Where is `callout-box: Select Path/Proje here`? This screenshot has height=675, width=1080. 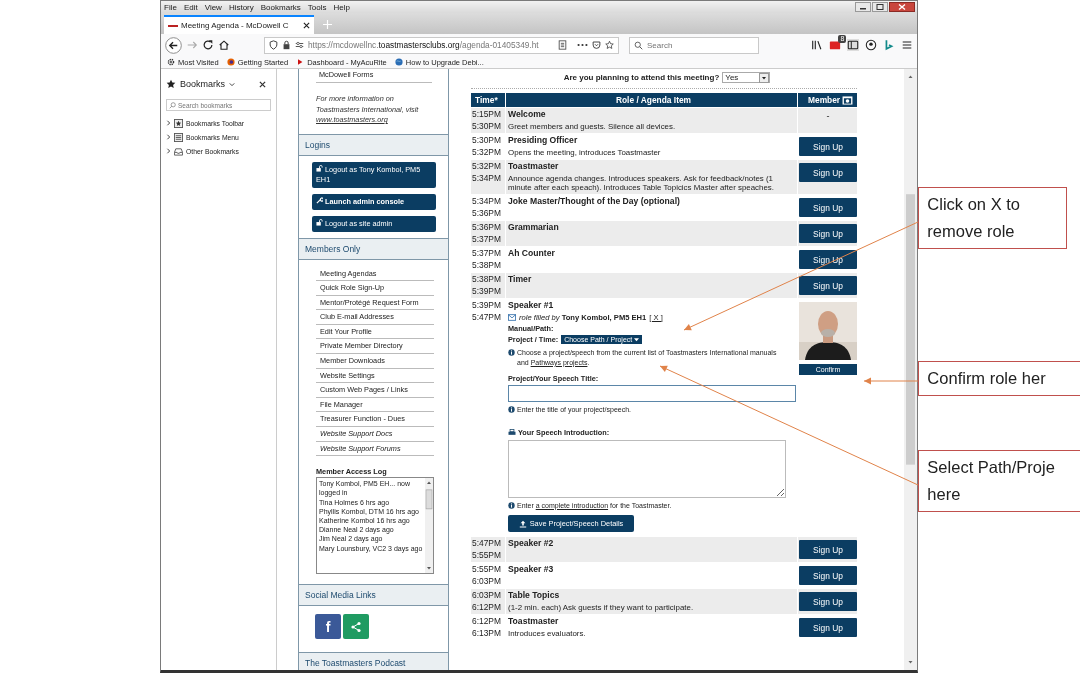 callout-box: Select Path/Proje here is located at coordinates (999, 481).